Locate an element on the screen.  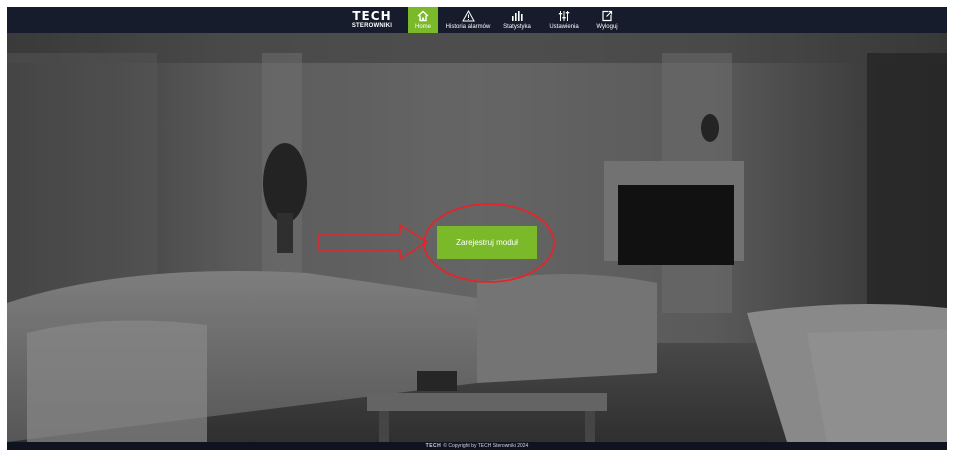
logo-brand: TECH is located at coordinates (372, 16).